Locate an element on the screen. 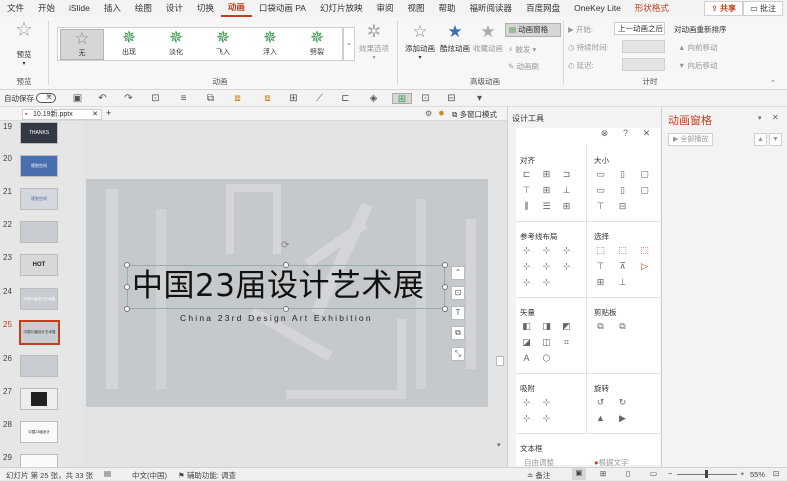 The height and width of the screenshot is (481, 787). rotate-right-icon: ↻ is located at coordinates (622, 402).